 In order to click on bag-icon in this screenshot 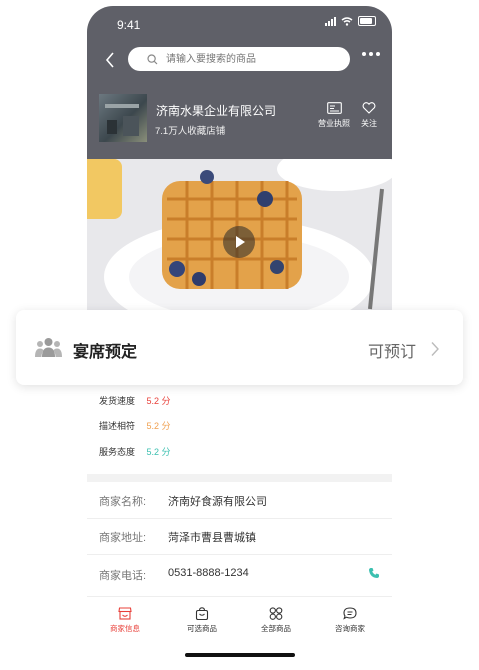, I will do `click(202, 613)`.